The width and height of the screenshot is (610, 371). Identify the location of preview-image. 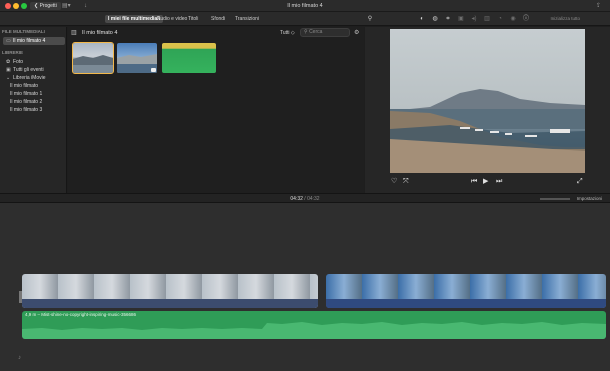
(487, 131).